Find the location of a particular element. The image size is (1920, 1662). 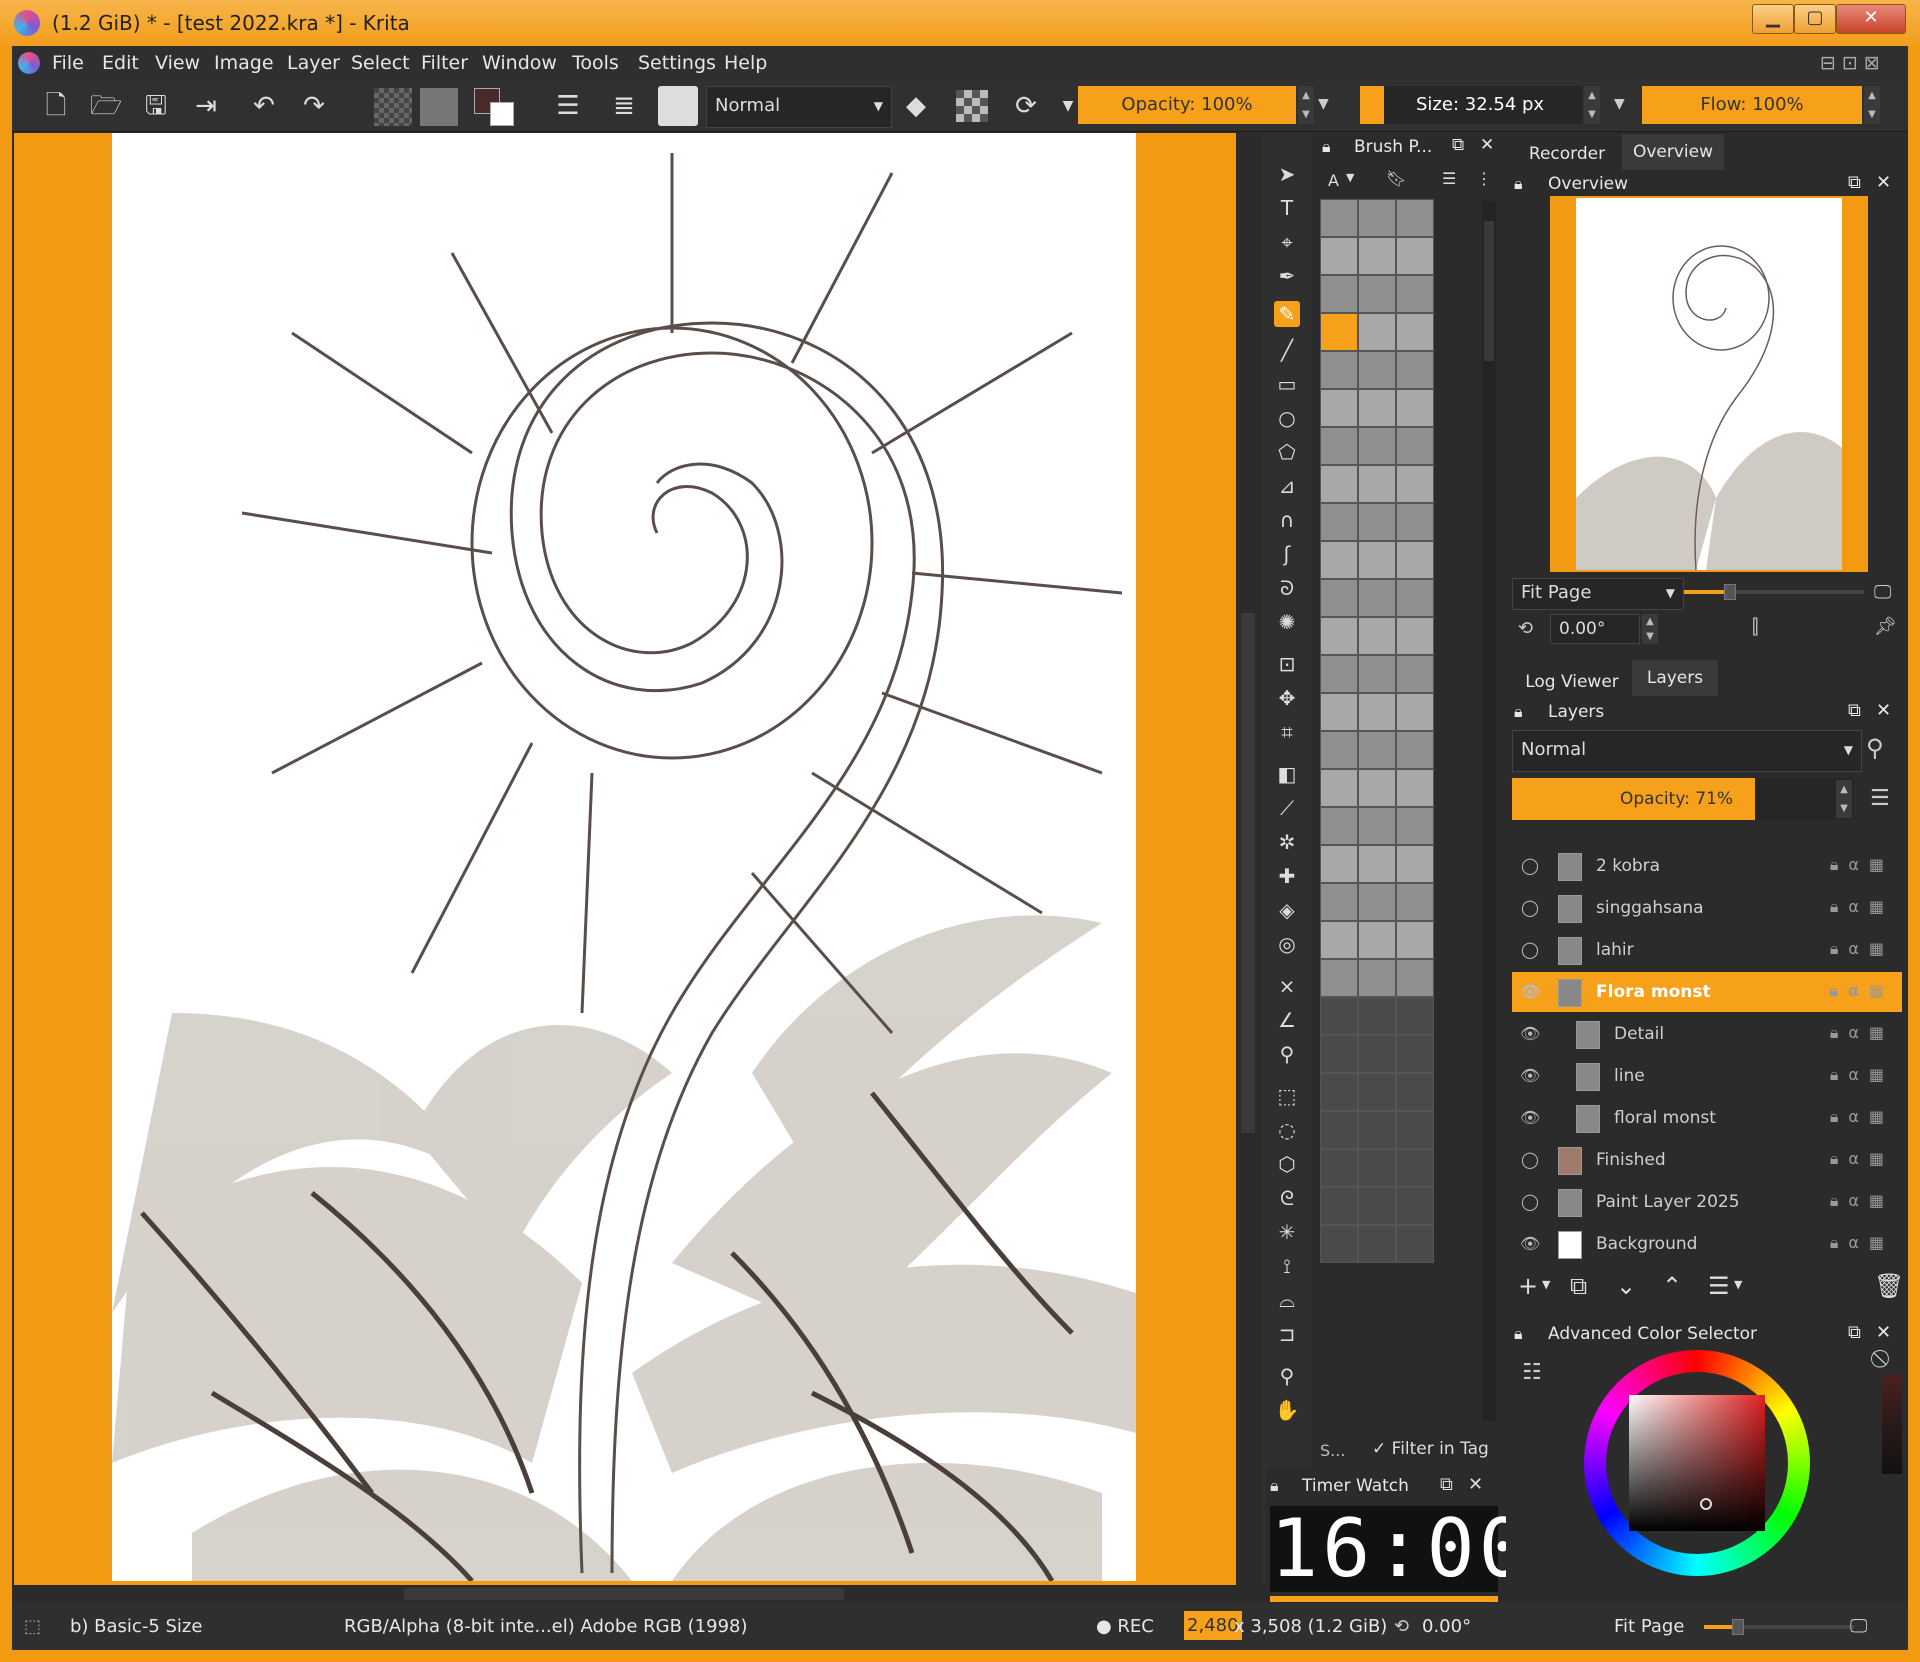

pattern-swatch is located at coordinates (439, 107).